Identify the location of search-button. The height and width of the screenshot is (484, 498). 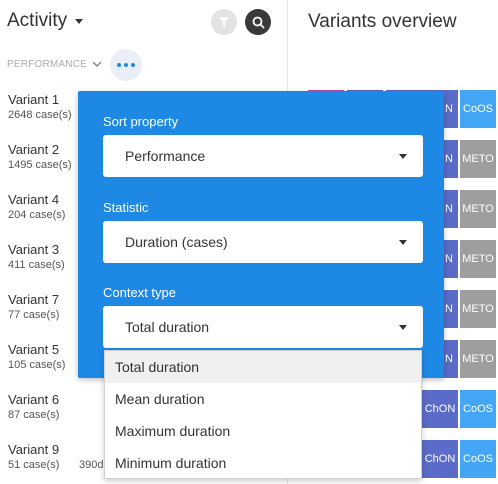
(258, 22).